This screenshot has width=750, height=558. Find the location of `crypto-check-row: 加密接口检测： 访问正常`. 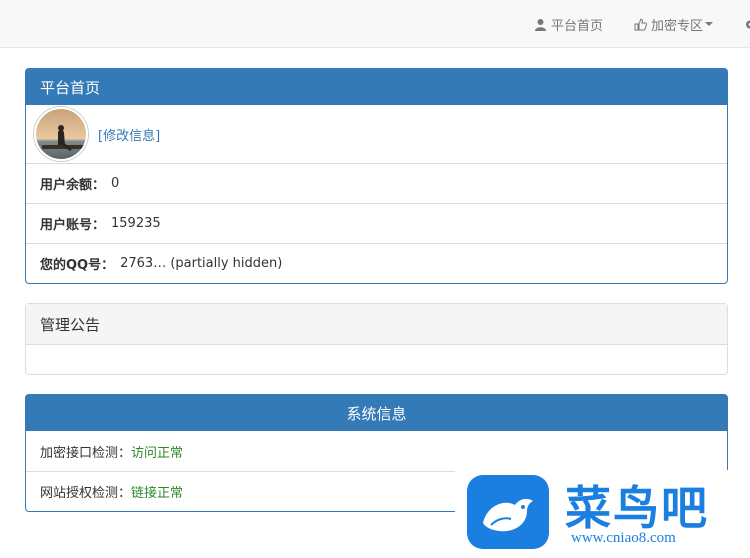

crypto-check-row: 加密接口检测： 访问正常 is located at coordinates (376, 451).